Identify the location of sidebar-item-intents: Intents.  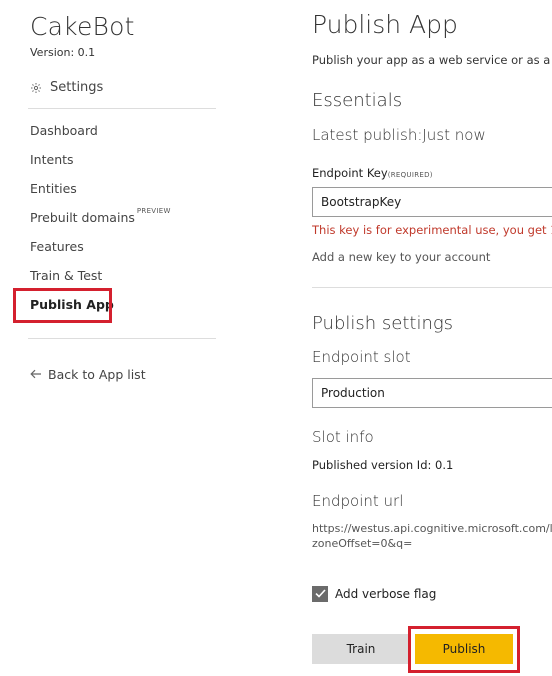
(100, 165).